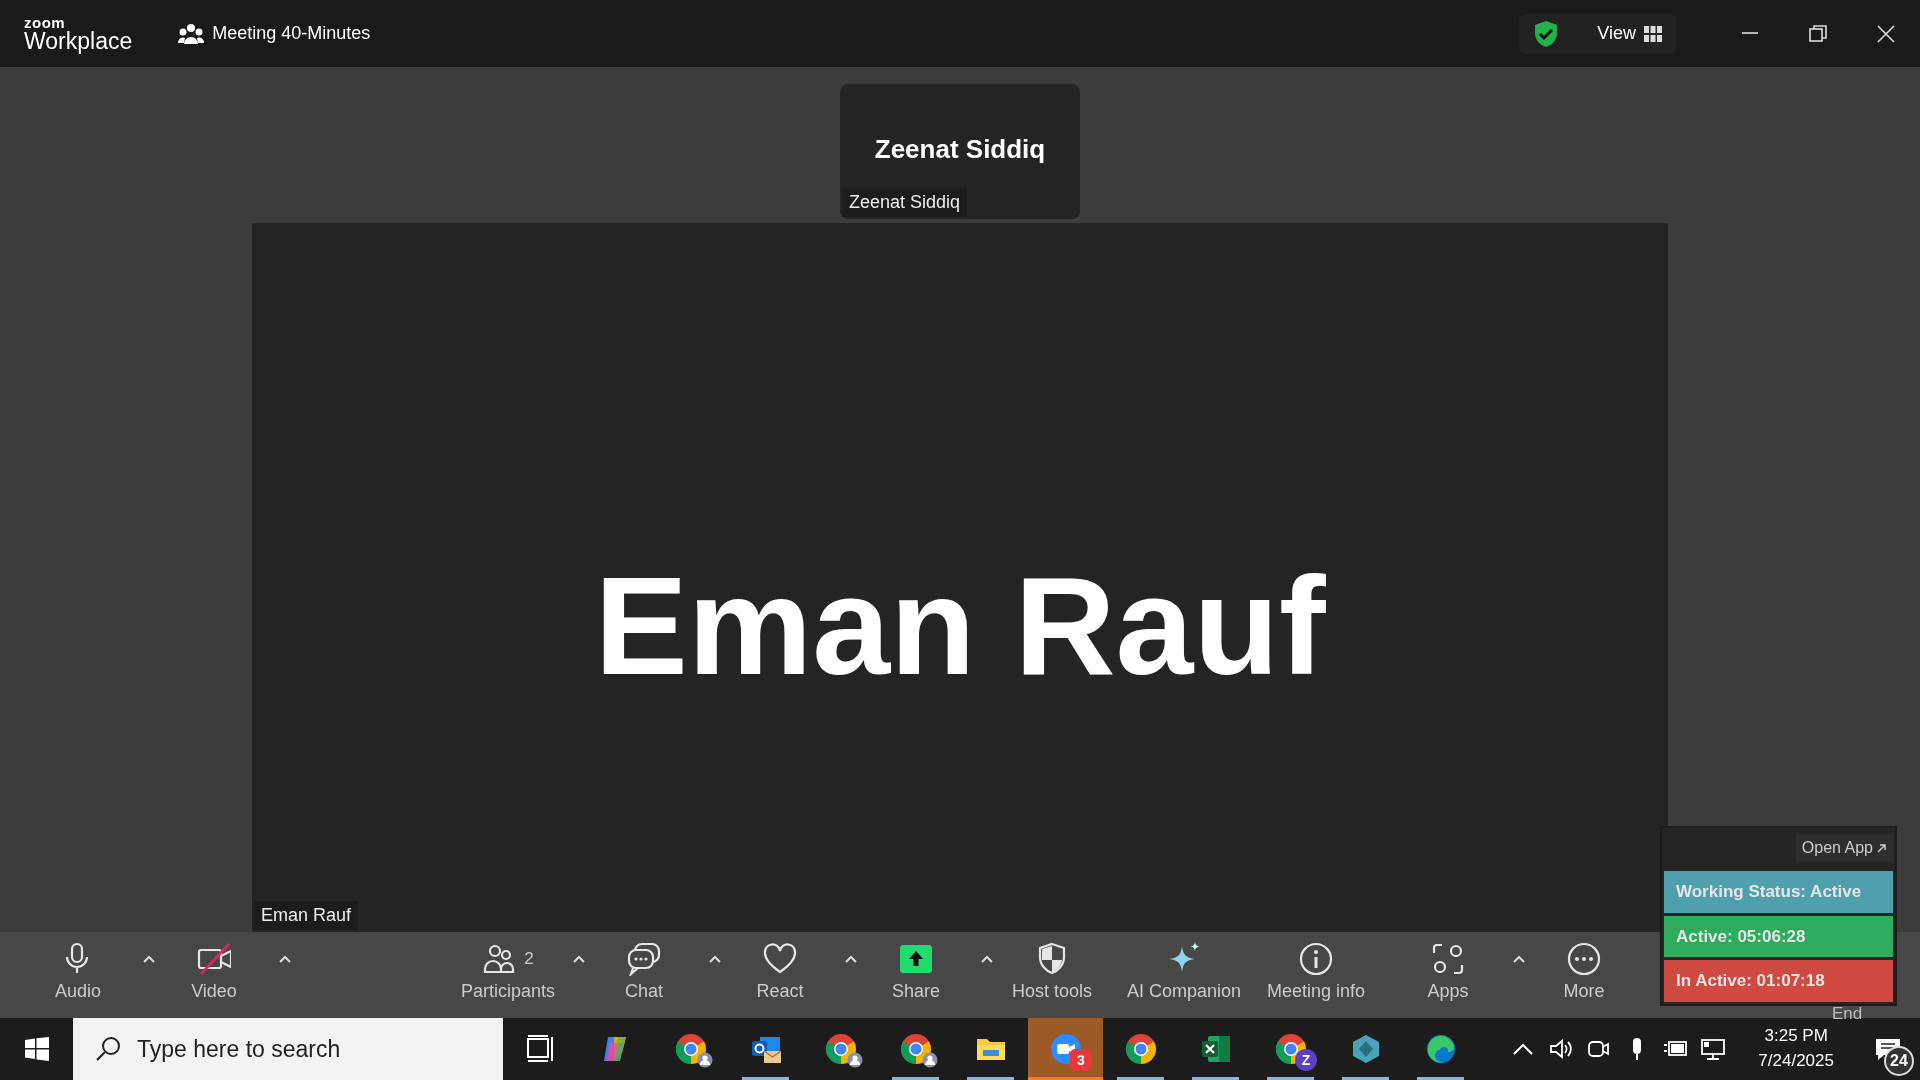 This screenshot has height=1080, width=1920. Describe the element at coordinates (1882, 848) in the screenshot. I see `arrow-icon` at that location.